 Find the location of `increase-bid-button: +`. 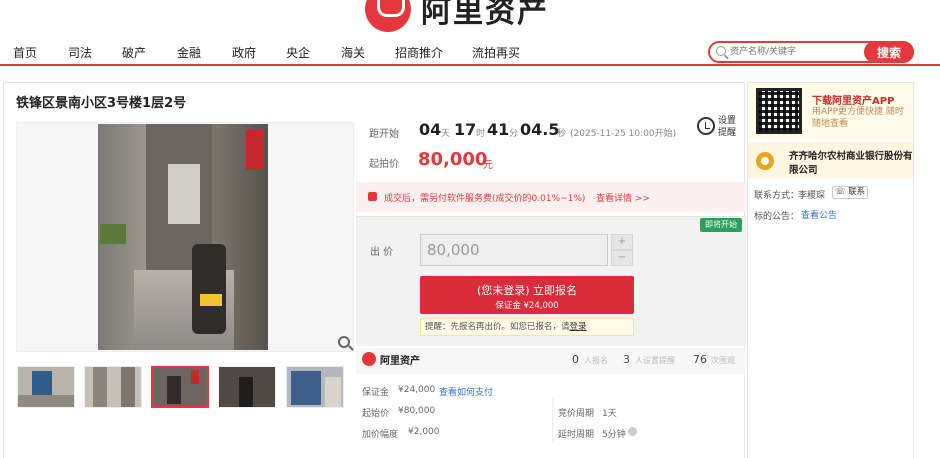

increase-bid-button: + is located at coordinates (622, 242).